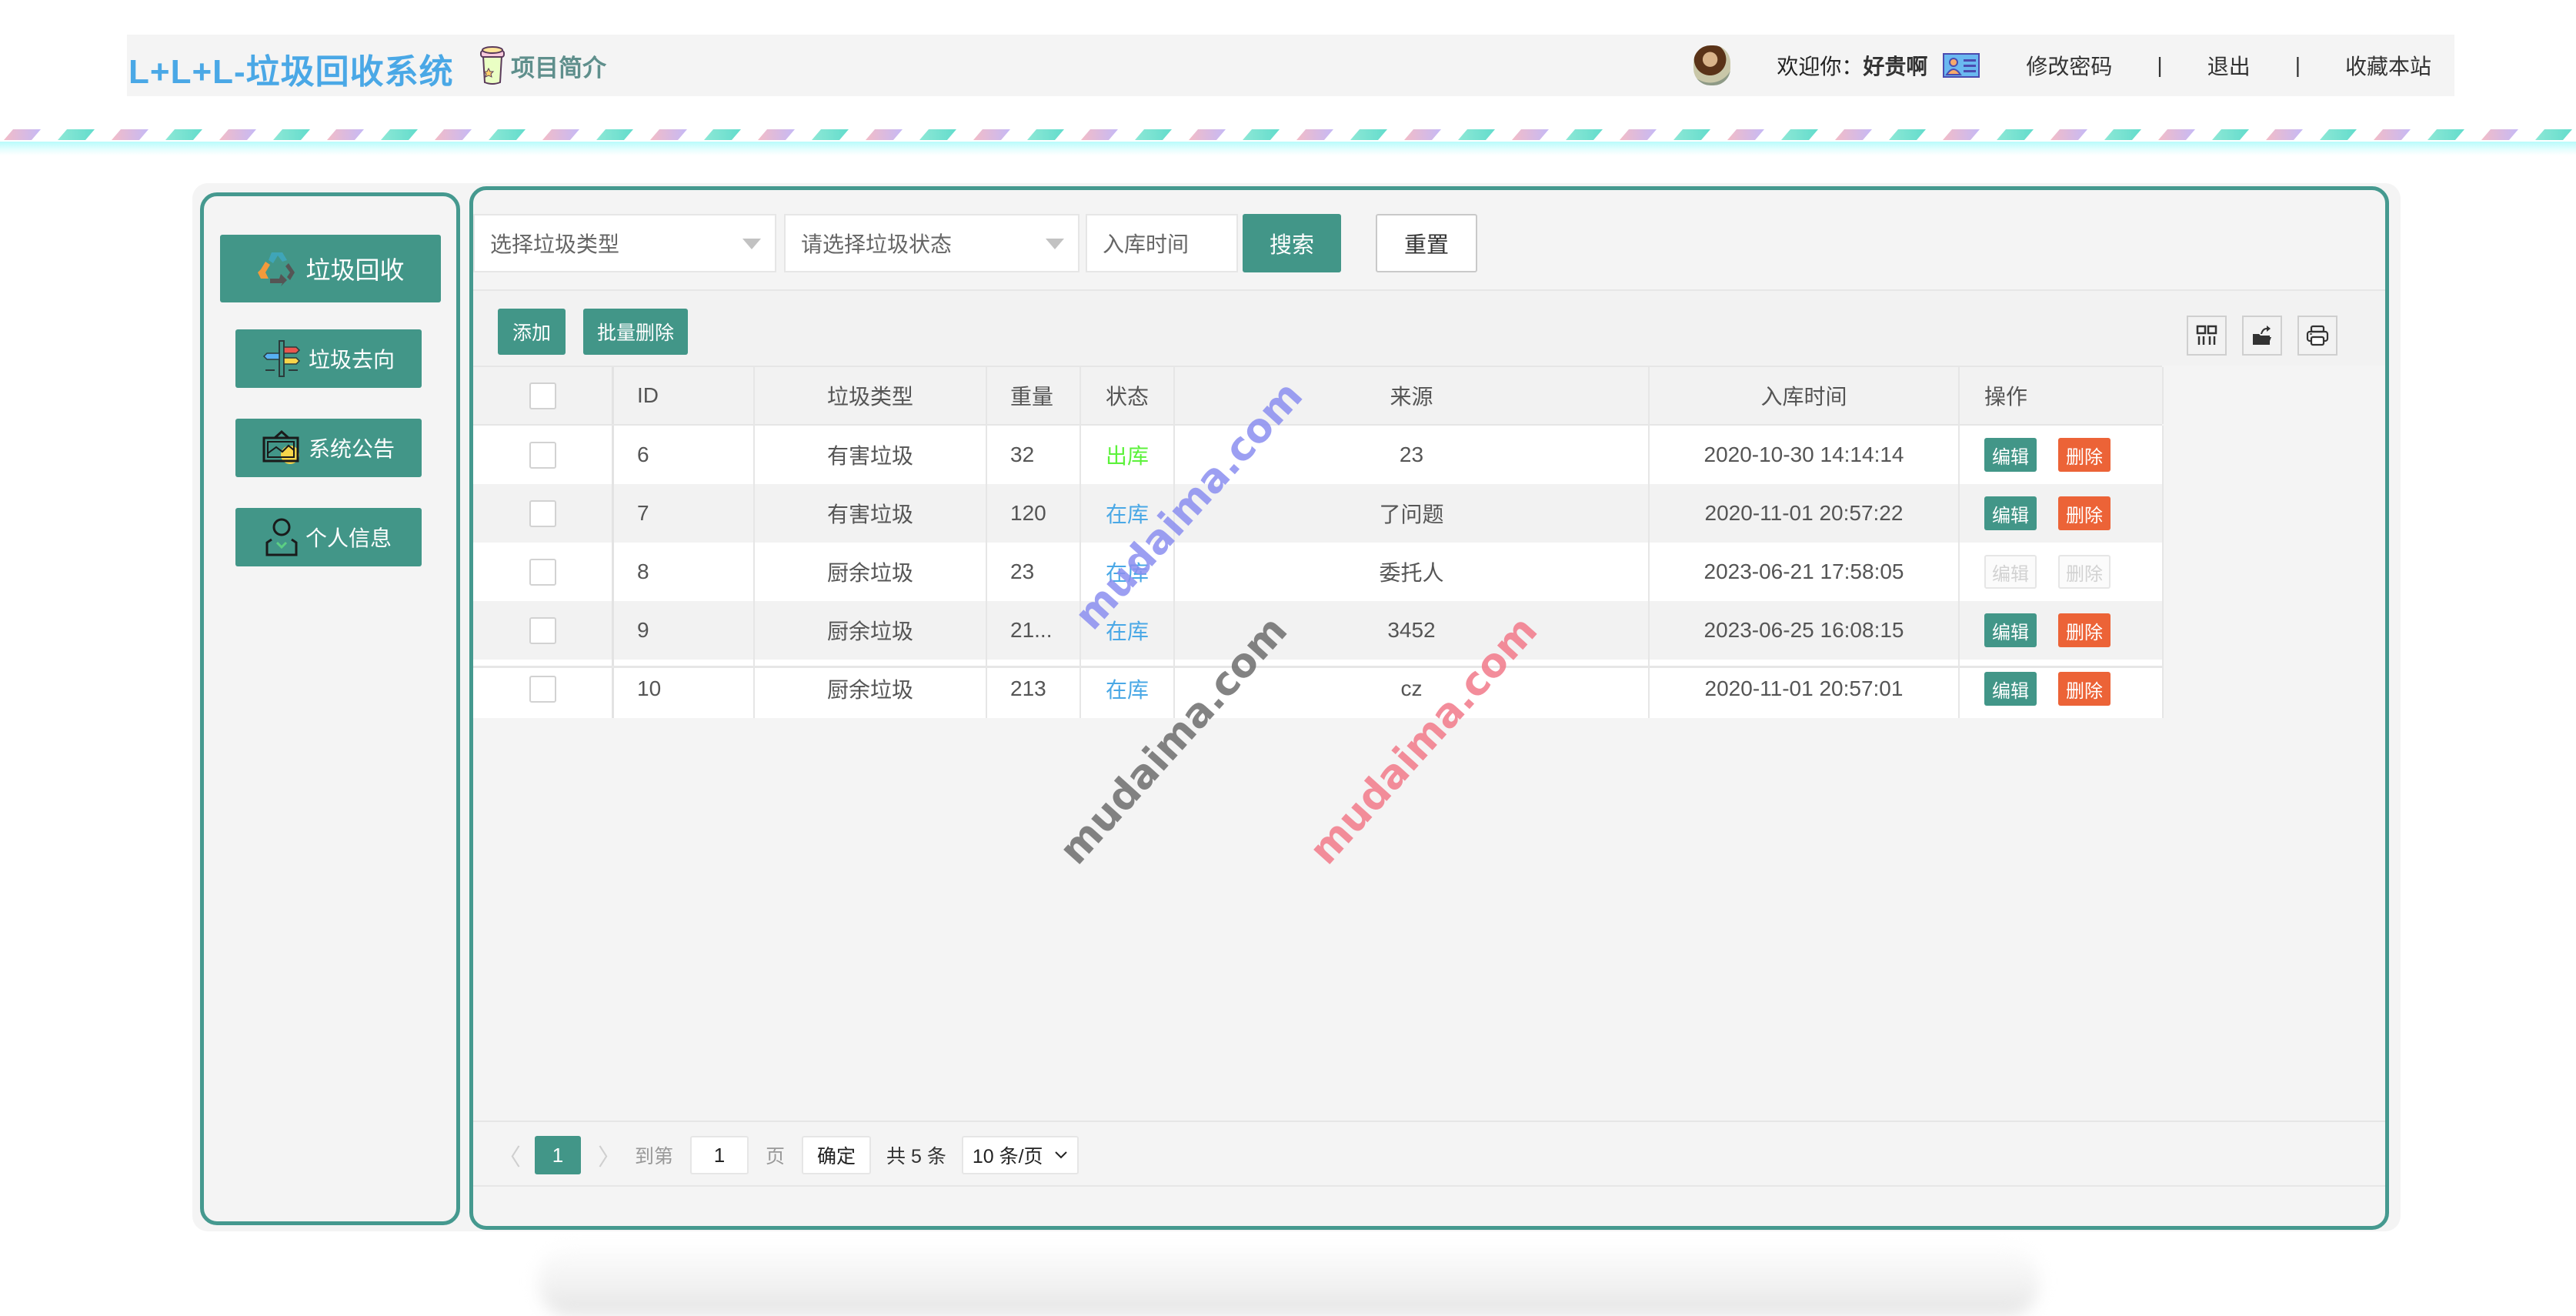 The image size is (2576, 1316). Describe the element at coordinates (684, 513) in the screenshot. I see `cell-id: 7` at that location.